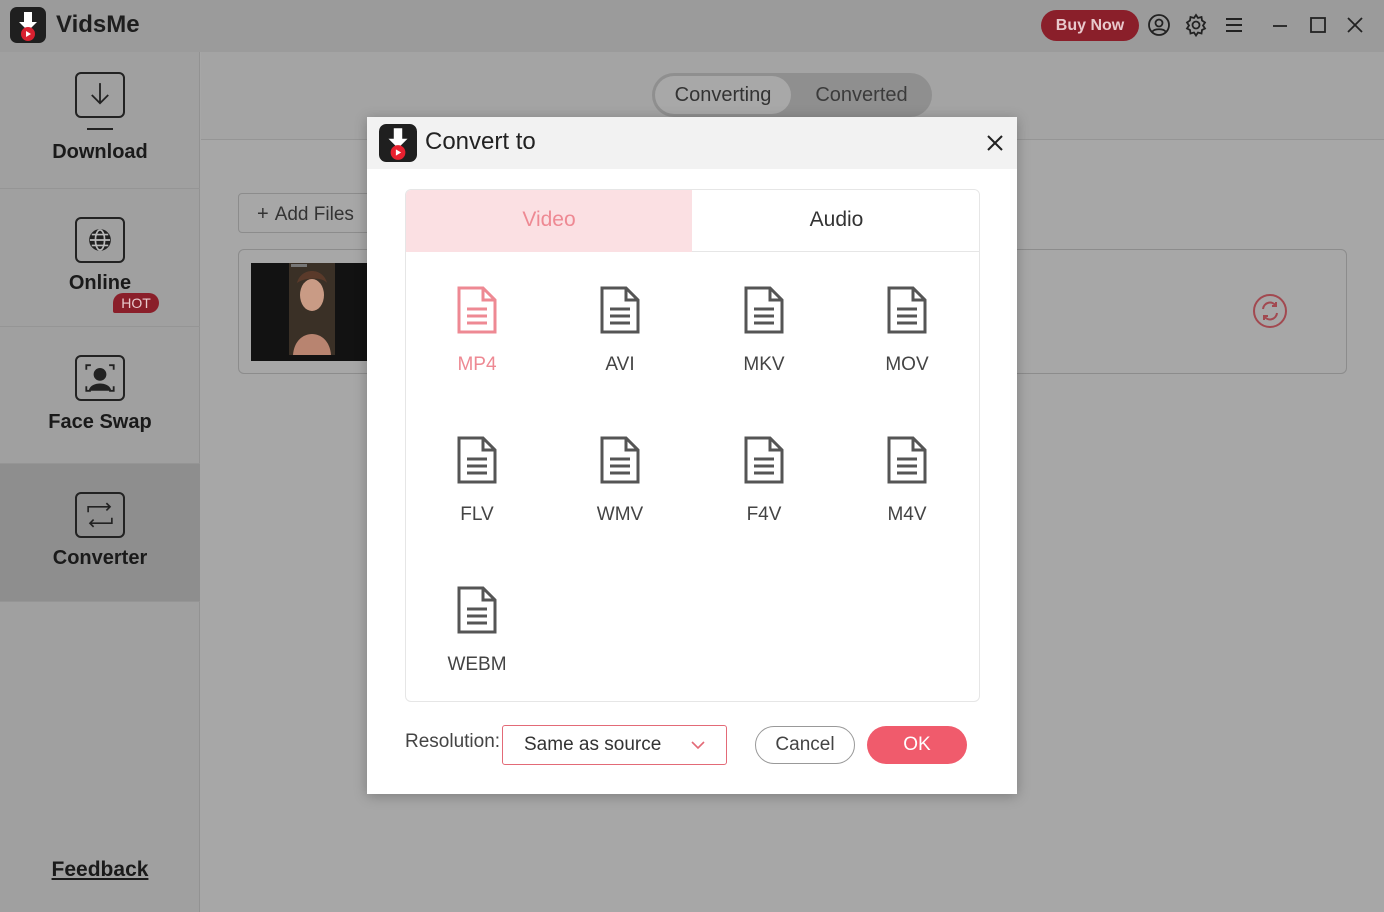 This screenshot has height=912, width=1384. Describe the element at coordinates (100, 129) in the screenshot. I see `download-underline` at that location.